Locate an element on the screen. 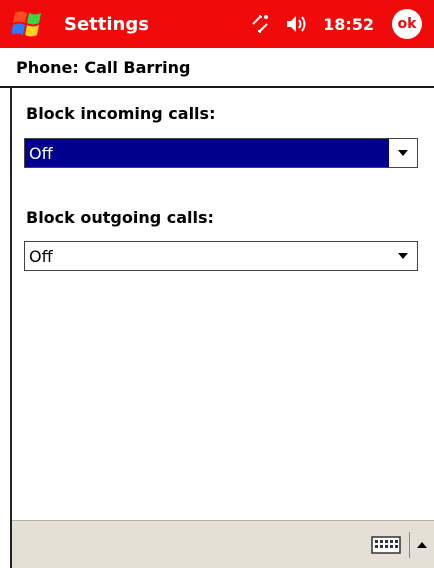 This screenshot has width=434, height=568. outgoing-calls-dropdown: Off is located at coordinates (221, 256).